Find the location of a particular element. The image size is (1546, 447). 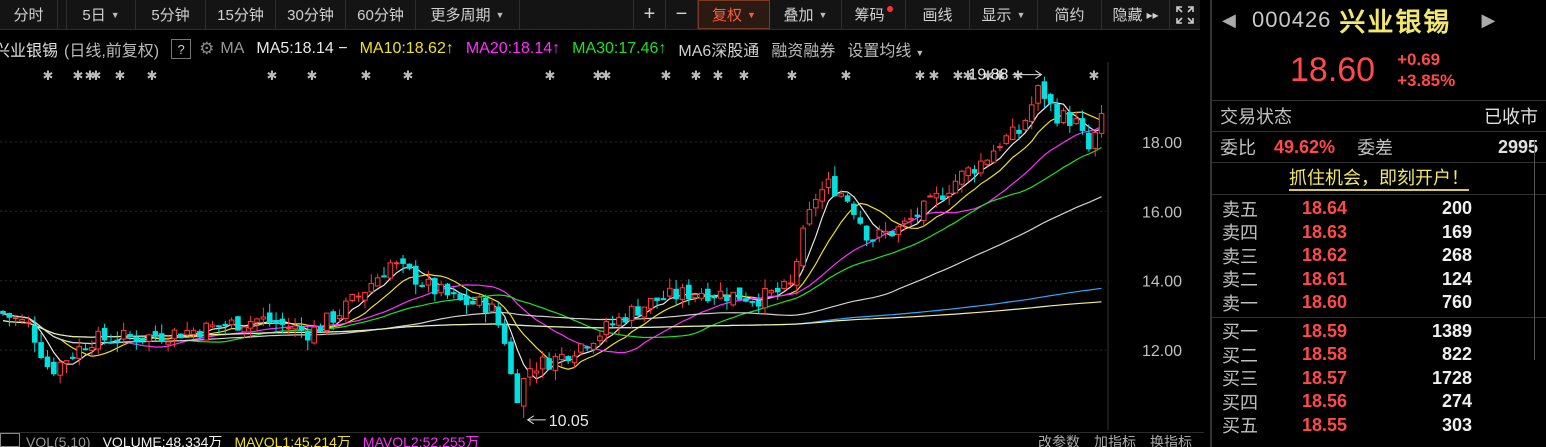

prev-stock-icon: ◀ is located at coordinates (1233, 20).